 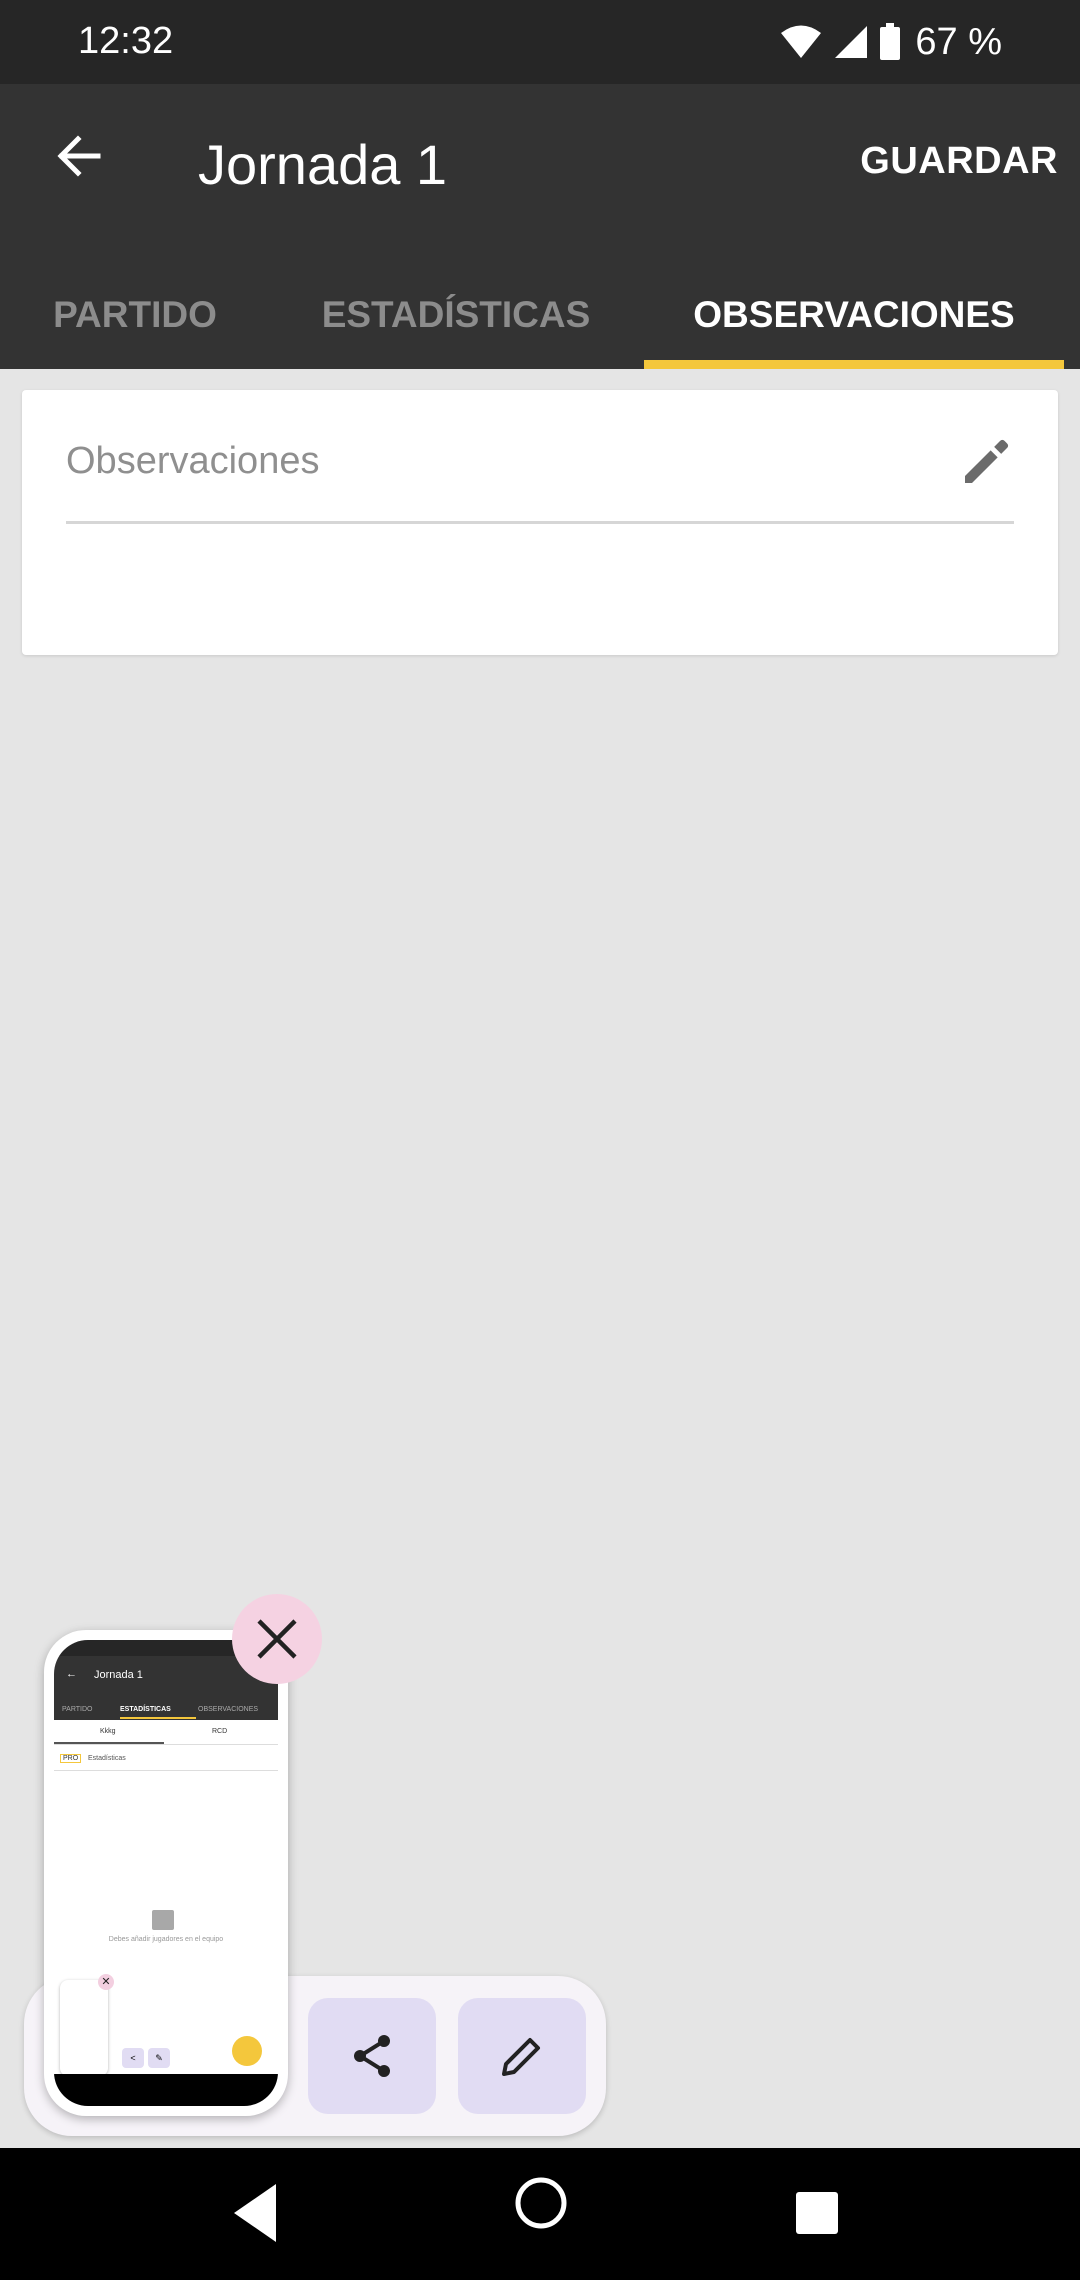 What do you see at coordinates (166, 1744) in the screenshot?
I see `thumb-divider` at bounding box center [166, 1744].